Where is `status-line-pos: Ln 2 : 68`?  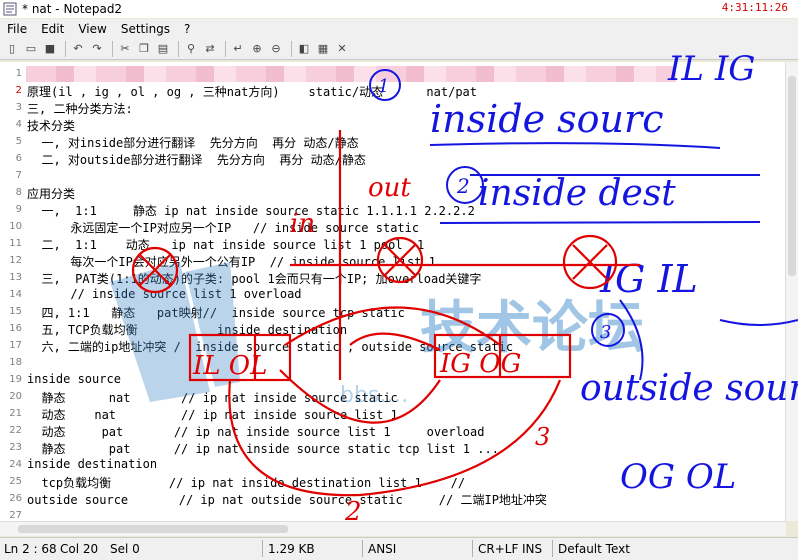
status-line-pos: Ln 2 : 68 is located at coordinates (30, 549).